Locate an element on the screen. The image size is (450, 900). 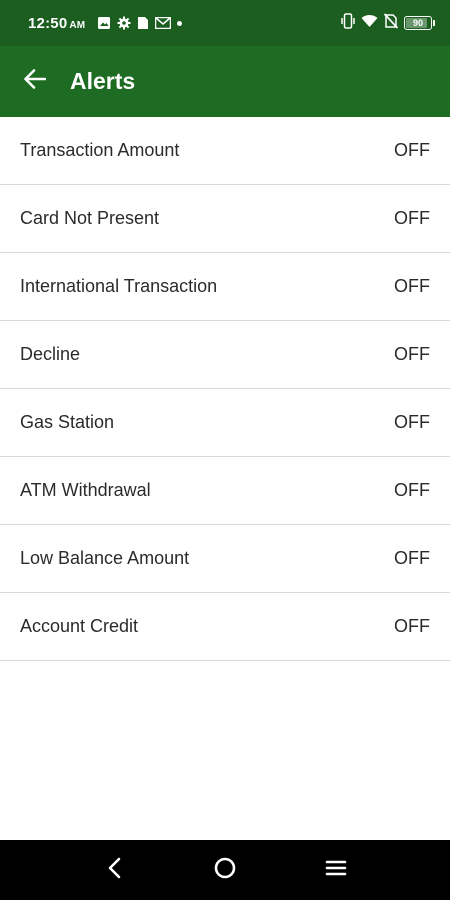
battery-icon: 90 is located at coordinates (419, 23).